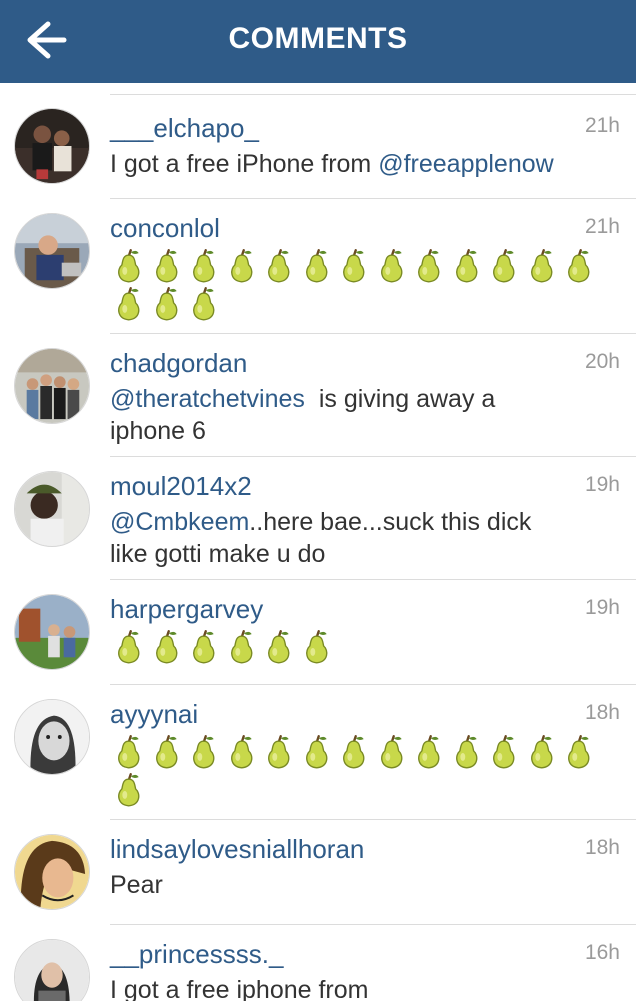 This screenshot has width=636, height=1001. What do you see at coordinates (178, 363) in the screenshot?
I see `comment-username: chadgordan` at bounding box center [178, 363].